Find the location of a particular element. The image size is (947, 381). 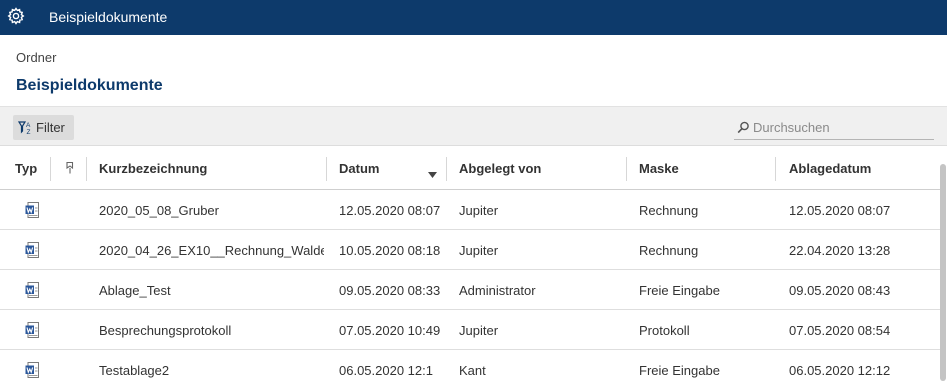

cell-abgelegt-von: Kant is located at coordinates (472, 370).